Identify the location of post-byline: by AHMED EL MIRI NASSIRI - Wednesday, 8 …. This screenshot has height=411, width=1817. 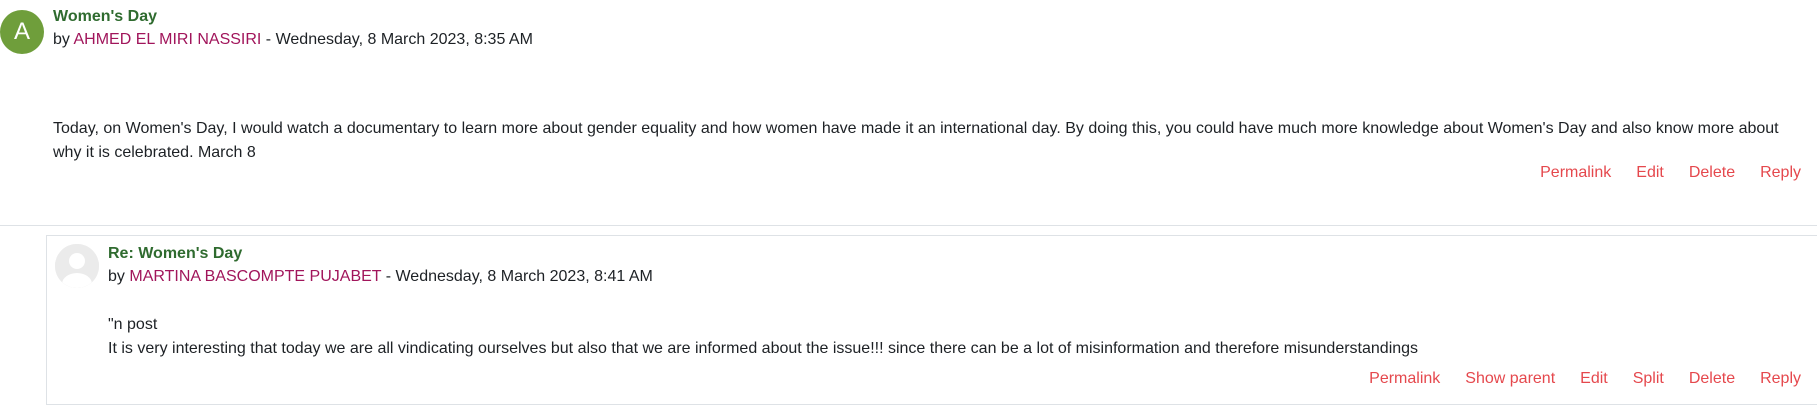
(293, 40).